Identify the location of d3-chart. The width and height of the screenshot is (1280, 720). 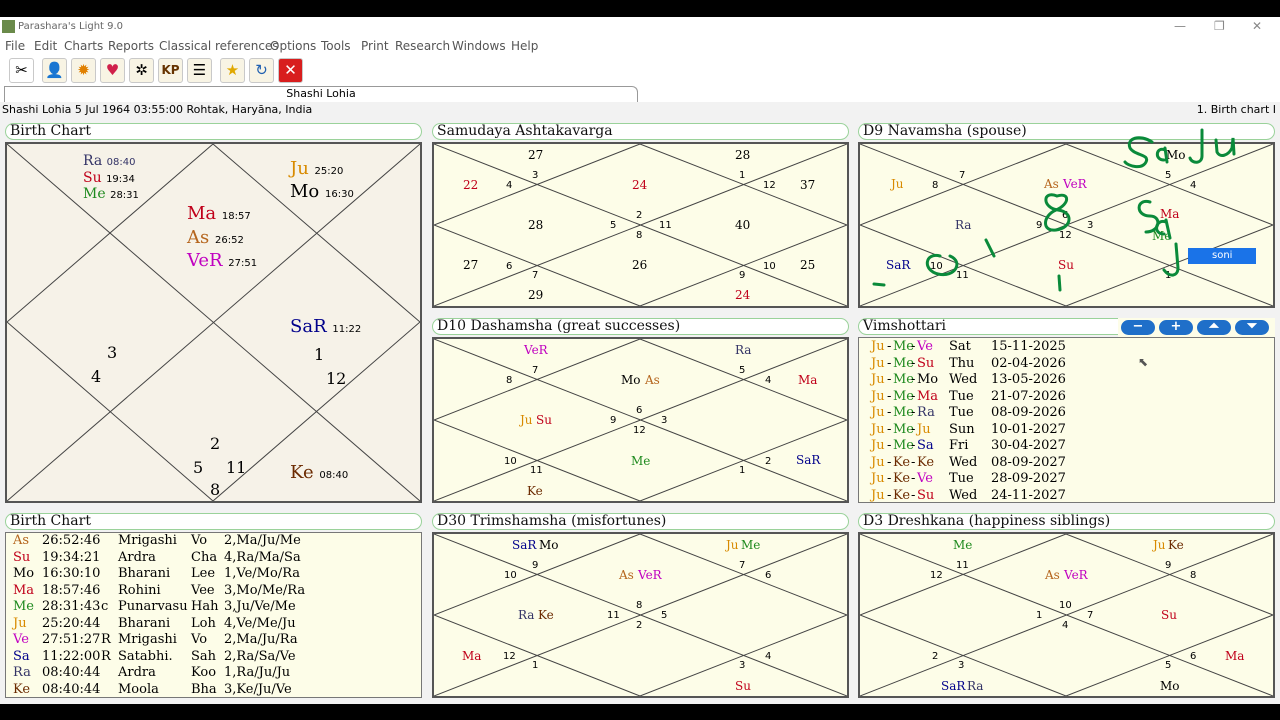
(1066, 615).